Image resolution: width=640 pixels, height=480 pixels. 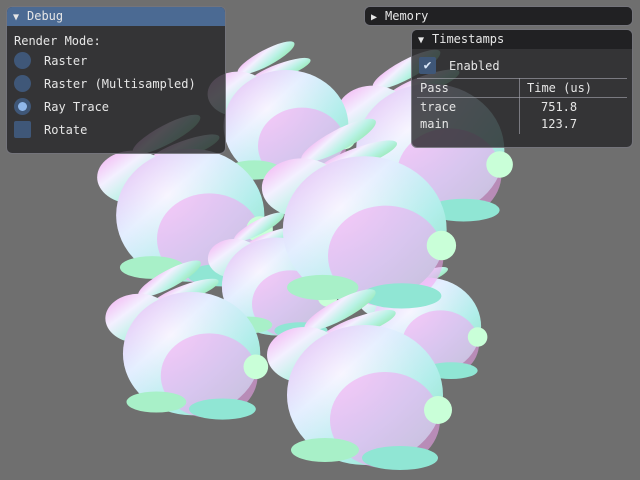 I want to click on table-header-divider, so click(x=522, y=97).